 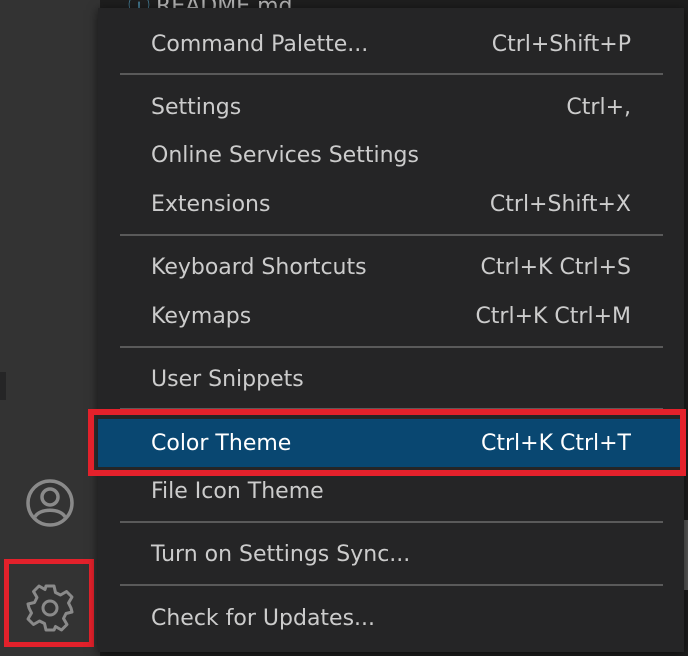 What do you see at coordinates (553, 316) in the screenshot?
I see `menu-item-shortcut: Ctrl+K Ctrl+M` at bounding box center [553, 316].